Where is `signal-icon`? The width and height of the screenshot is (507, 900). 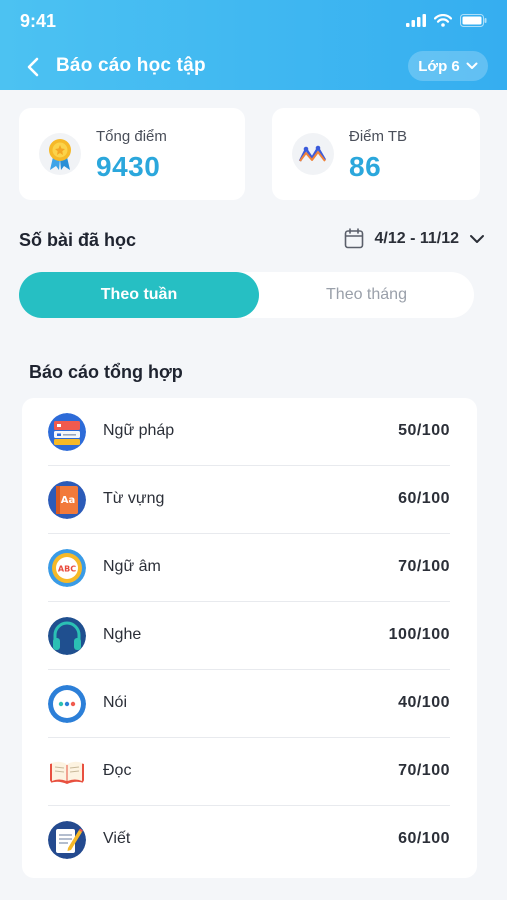
signal-icon is located at coordinates (416, 20).